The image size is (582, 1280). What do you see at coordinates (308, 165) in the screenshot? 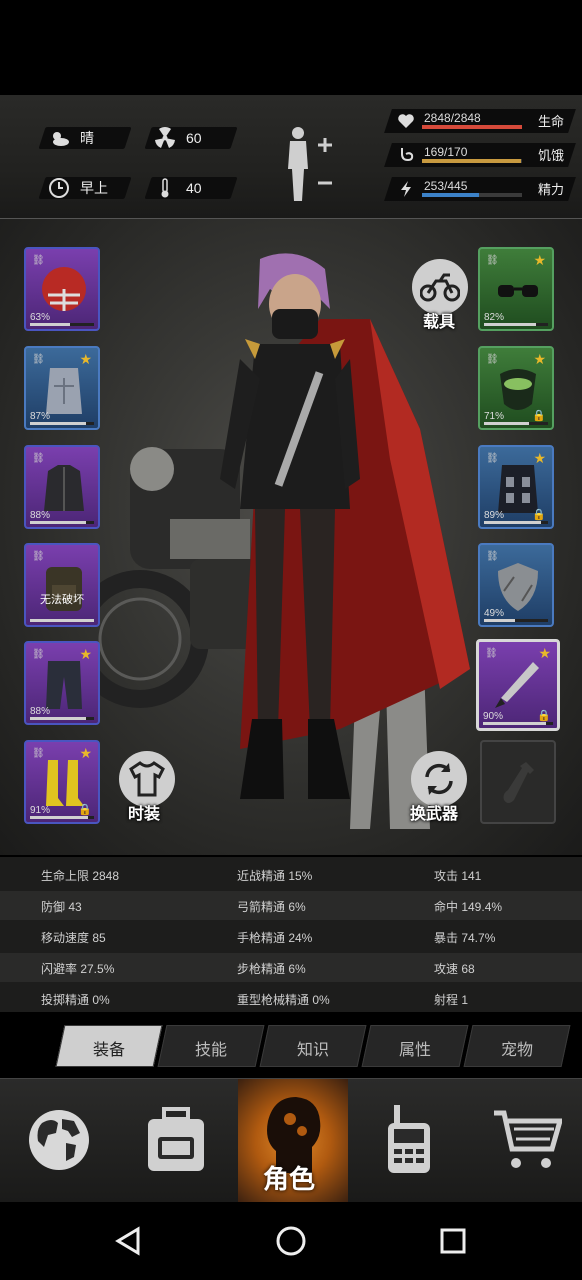
I see `figure-zoom-control` at bounding box center [308, 165].